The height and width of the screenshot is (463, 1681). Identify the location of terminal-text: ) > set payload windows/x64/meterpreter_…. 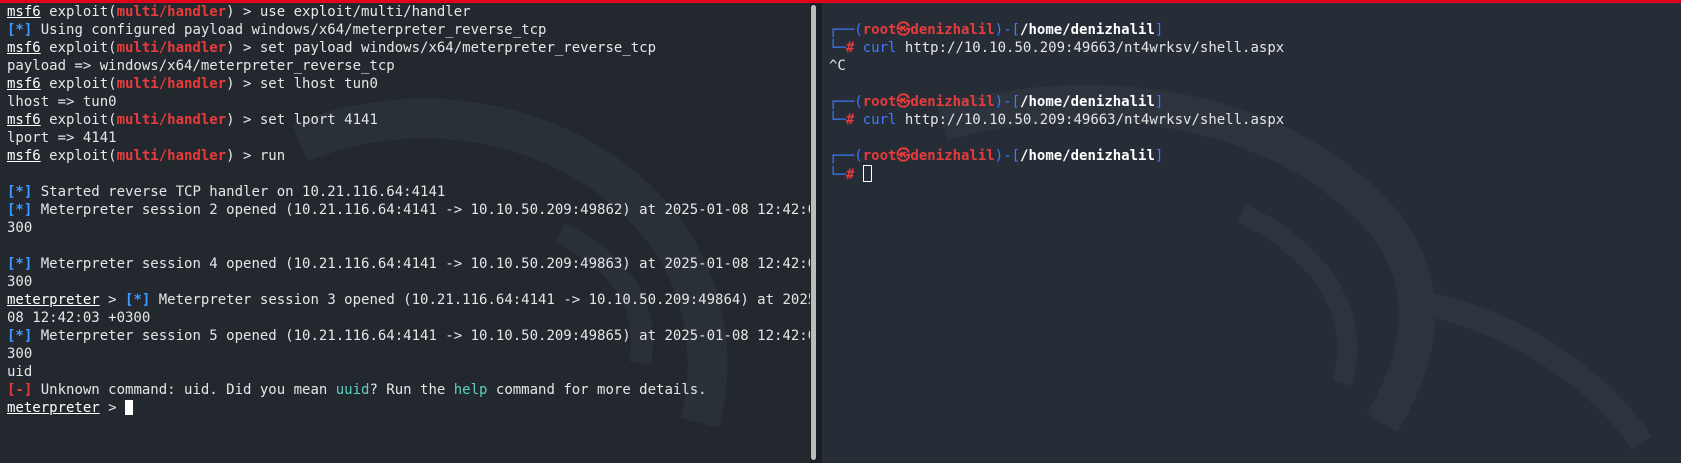
(441, 48).